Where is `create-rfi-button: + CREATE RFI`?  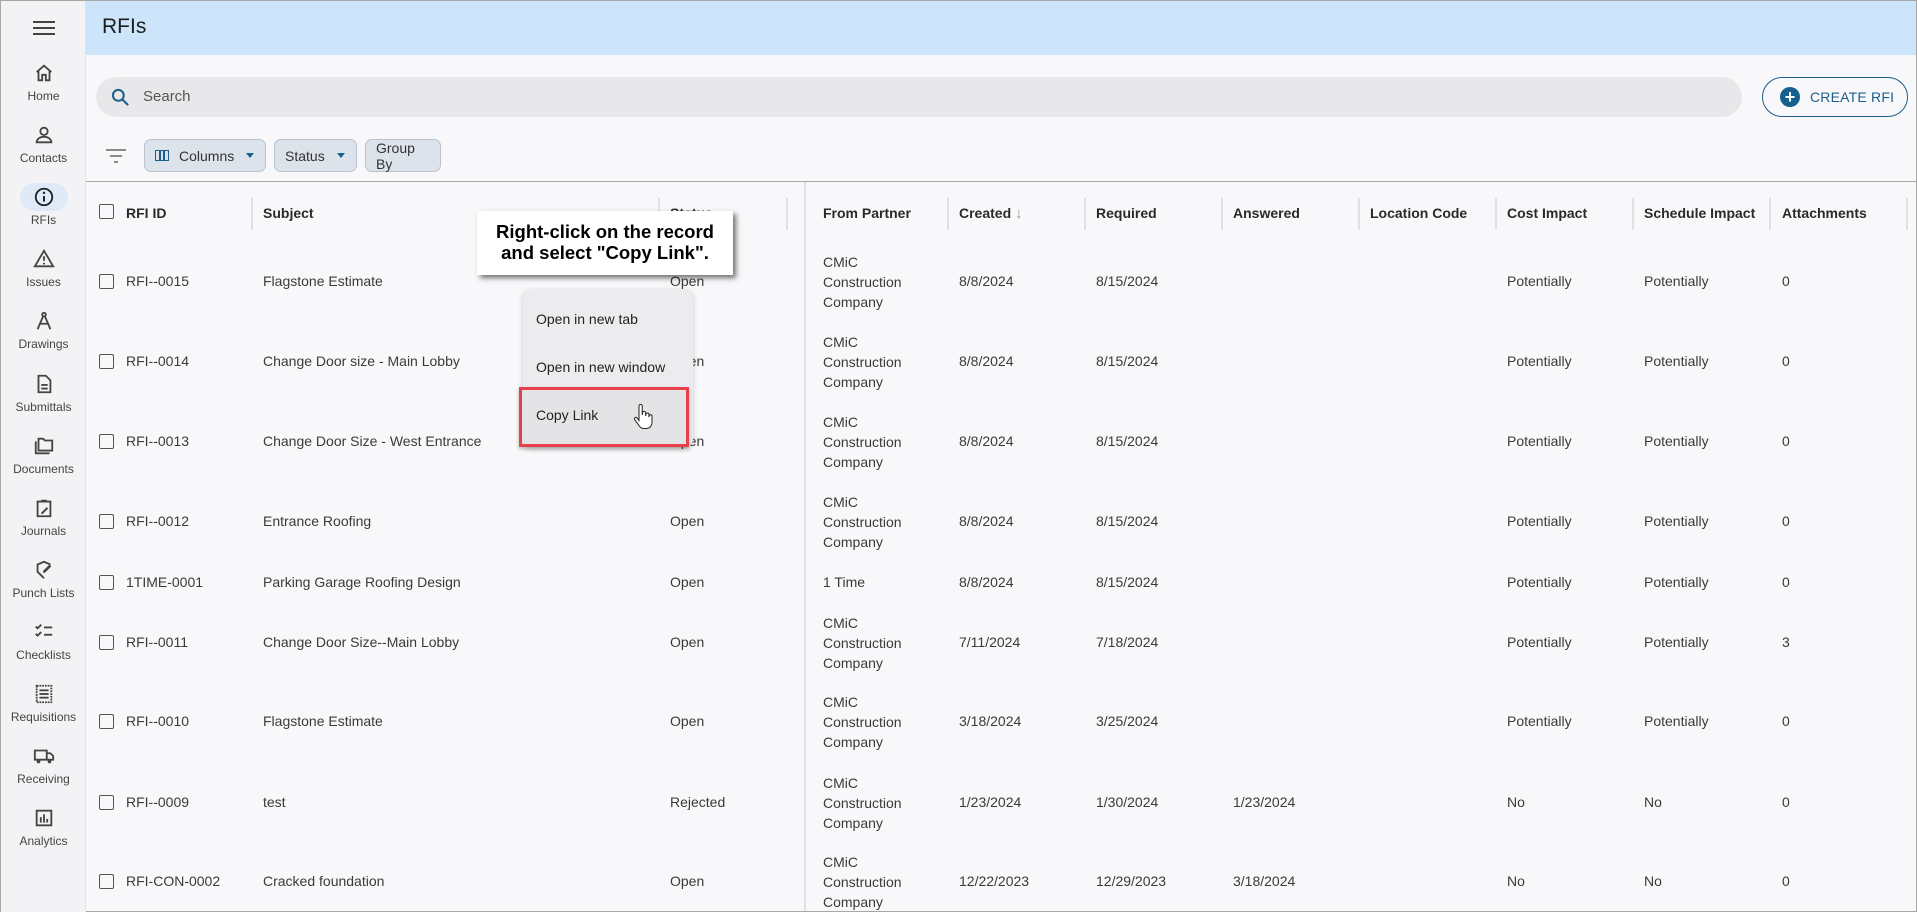
create-rfi-button: + CREATE RFI is located at coordinates (1835, 97).